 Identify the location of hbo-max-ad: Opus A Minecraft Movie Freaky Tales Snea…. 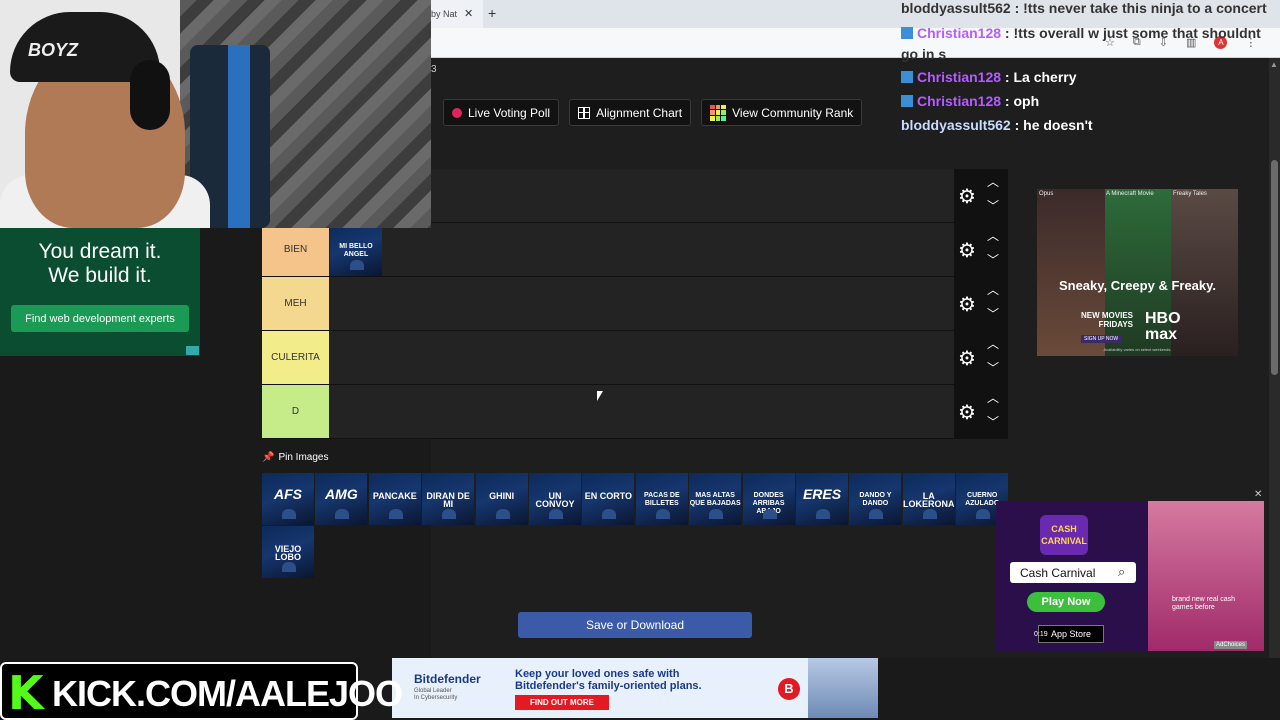
(1137, 272).